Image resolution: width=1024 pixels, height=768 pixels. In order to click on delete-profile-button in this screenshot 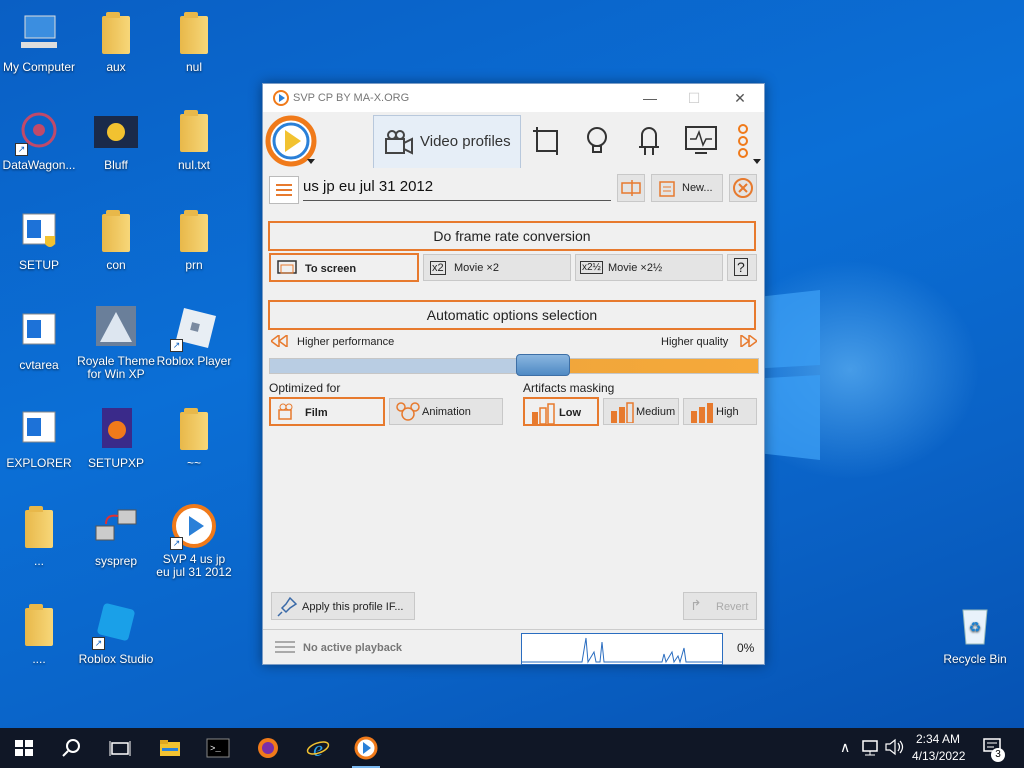, I will do `click(743, 188)`.